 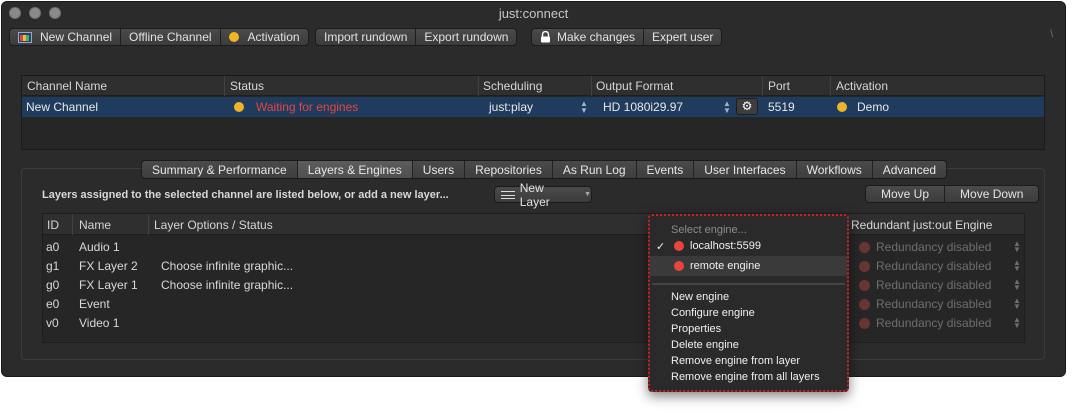 I want to click on layer-row: e0 Event Redundancy disabled ▲ ▼, so click(x=533, y=303).